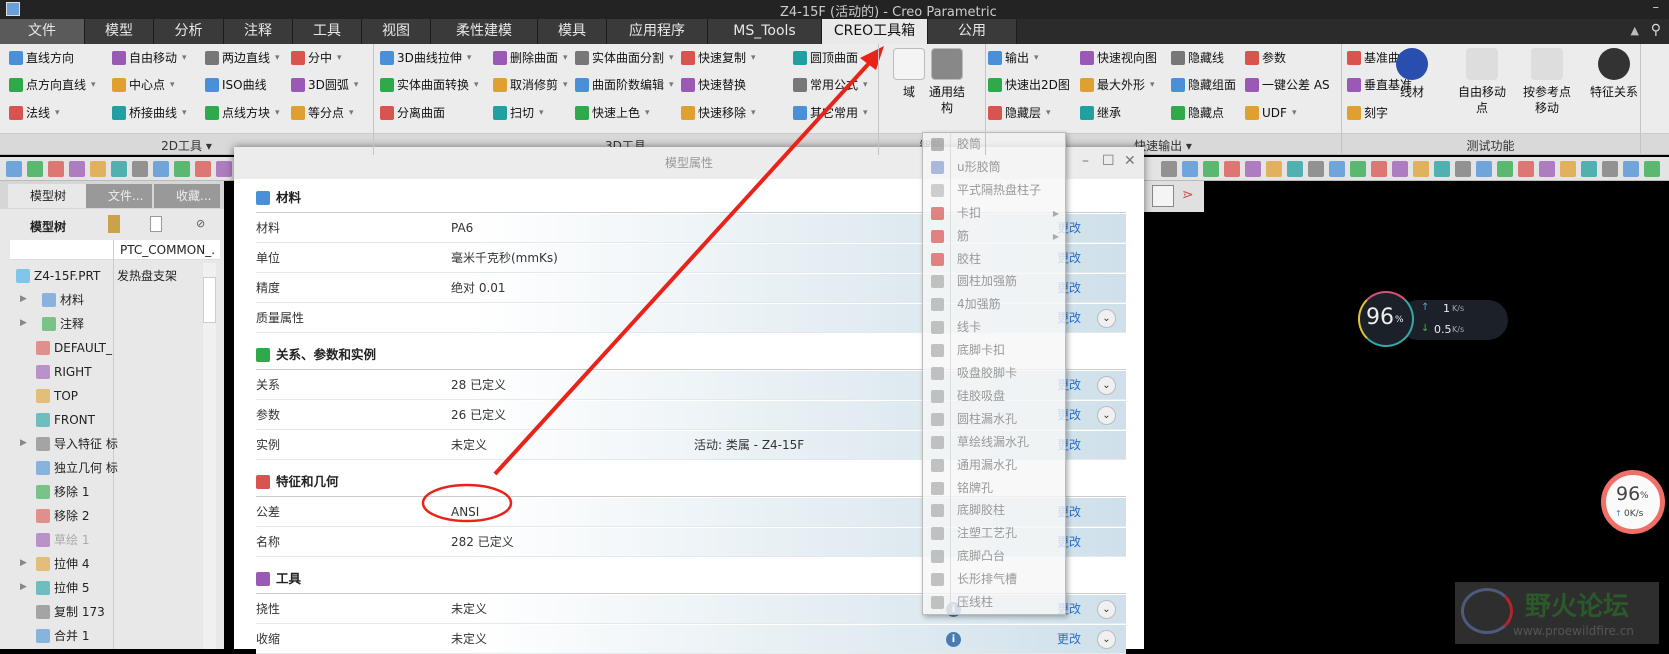 This screenshot has width=1669, height=654. What do you see at coordinates (92, 300) in the screenshot?
I see `tree-item: 材料` at bounding box center [92, 300].